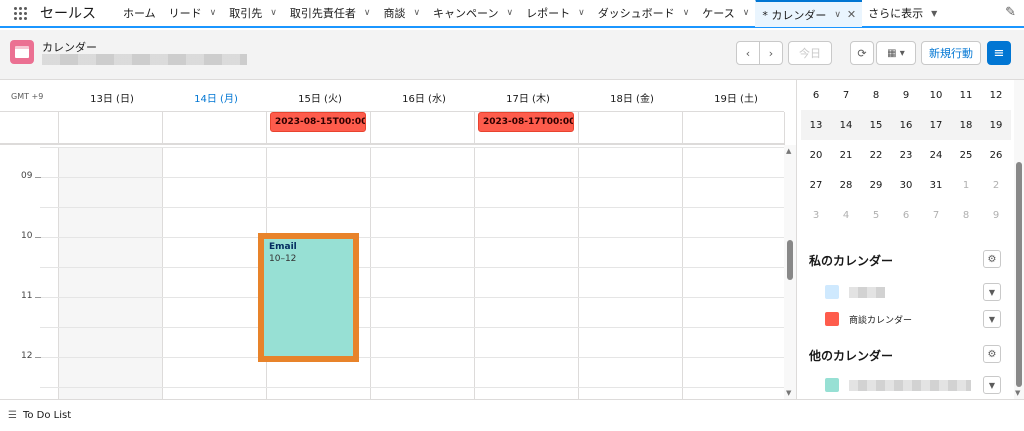 The height and width of the screenshot is (431, 1024). Describe the element at coordinates (748, 53) in the screenshot. I see `previous-week-button: ‹` at that location.